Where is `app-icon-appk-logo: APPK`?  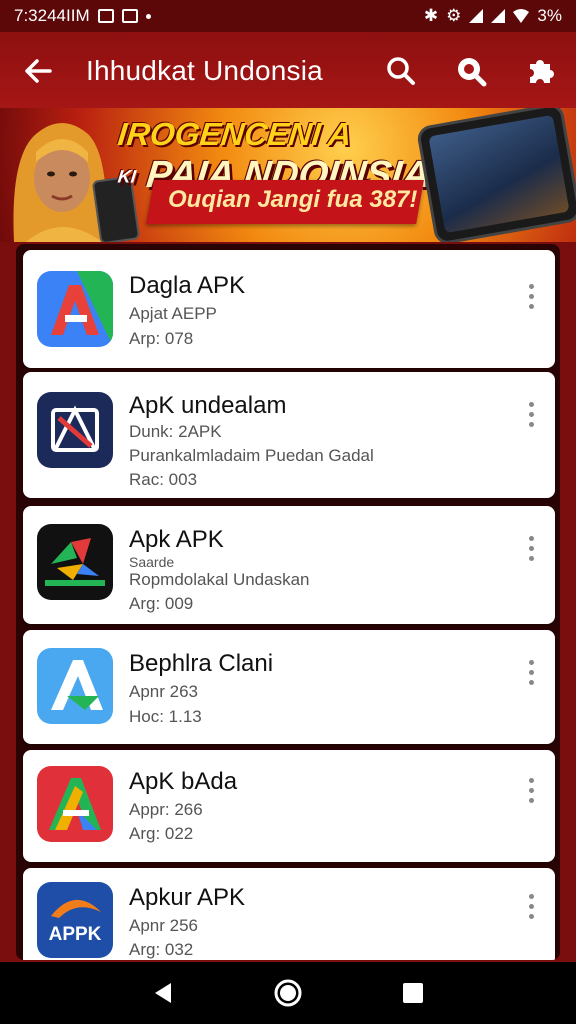 app-icon-appk-logo: APPK is located at coordinates (75, 920).